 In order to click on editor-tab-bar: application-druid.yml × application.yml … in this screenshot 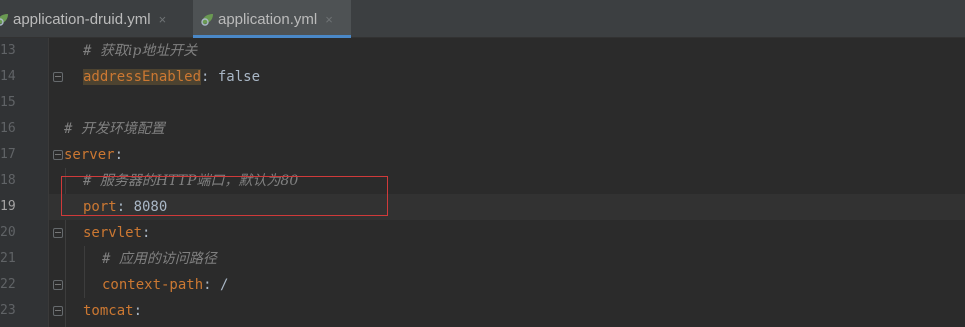, I will do `click(482, 19)`.